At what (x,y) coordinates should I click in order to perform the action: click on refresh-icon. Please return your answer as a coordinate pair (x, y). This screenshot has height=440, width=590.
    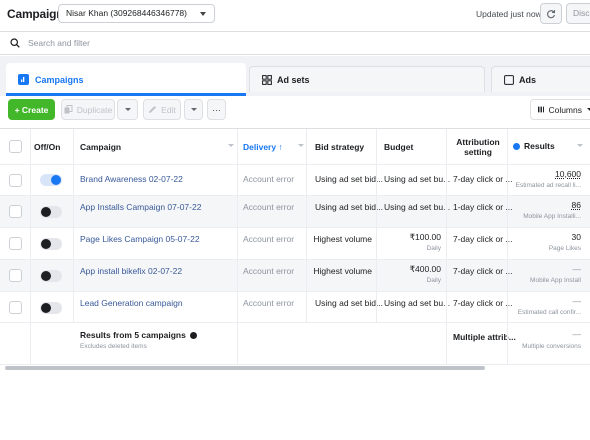
    Looking at the image, I should click on (551, 13).